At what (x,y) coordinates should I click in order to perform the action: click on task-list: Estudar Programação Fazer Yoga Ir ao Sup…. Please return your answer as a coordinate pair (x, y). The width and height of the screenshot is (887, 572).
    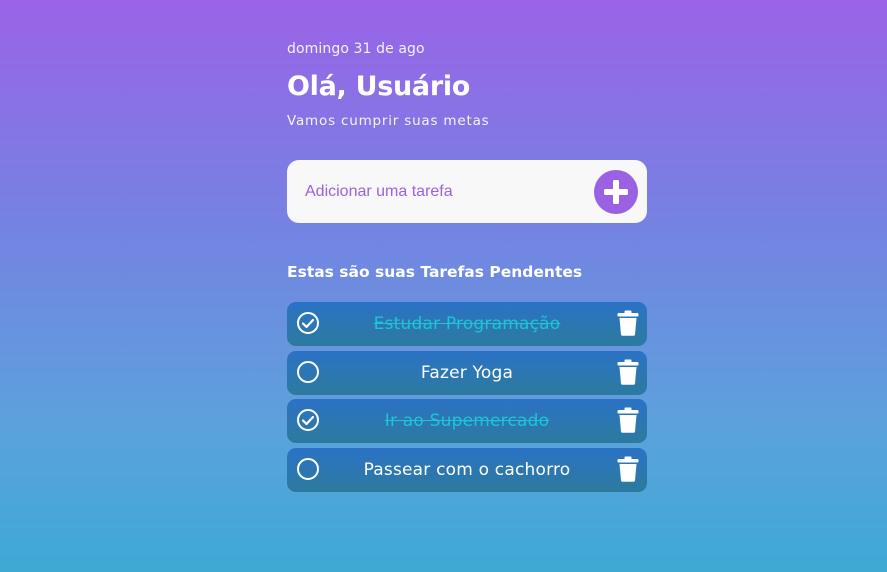
    Looking at the image, I should click on (467, 397).